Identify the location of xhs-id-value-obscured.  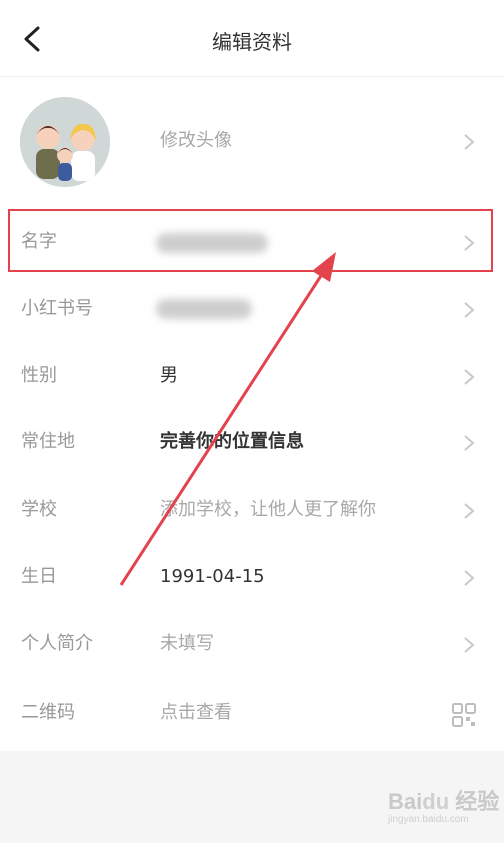
(204, 309).